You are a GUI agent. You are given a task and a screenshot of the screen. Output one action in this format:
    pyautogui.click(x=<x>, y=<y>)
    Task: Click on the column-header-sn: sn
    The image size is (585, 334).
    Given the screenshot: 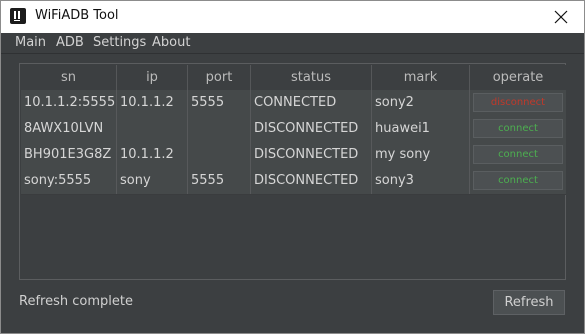 What is the action you would take?
    pyautogui.click(x=69, y=77)
    